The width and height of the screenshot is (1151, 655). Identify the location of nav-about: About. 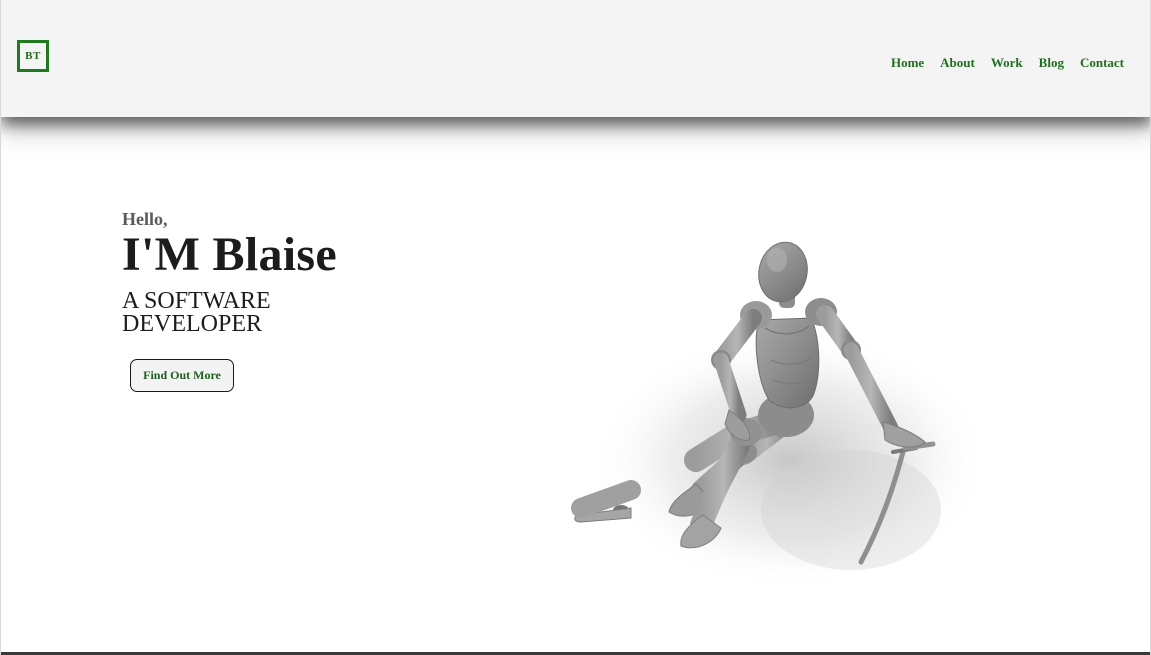
(957, 63).